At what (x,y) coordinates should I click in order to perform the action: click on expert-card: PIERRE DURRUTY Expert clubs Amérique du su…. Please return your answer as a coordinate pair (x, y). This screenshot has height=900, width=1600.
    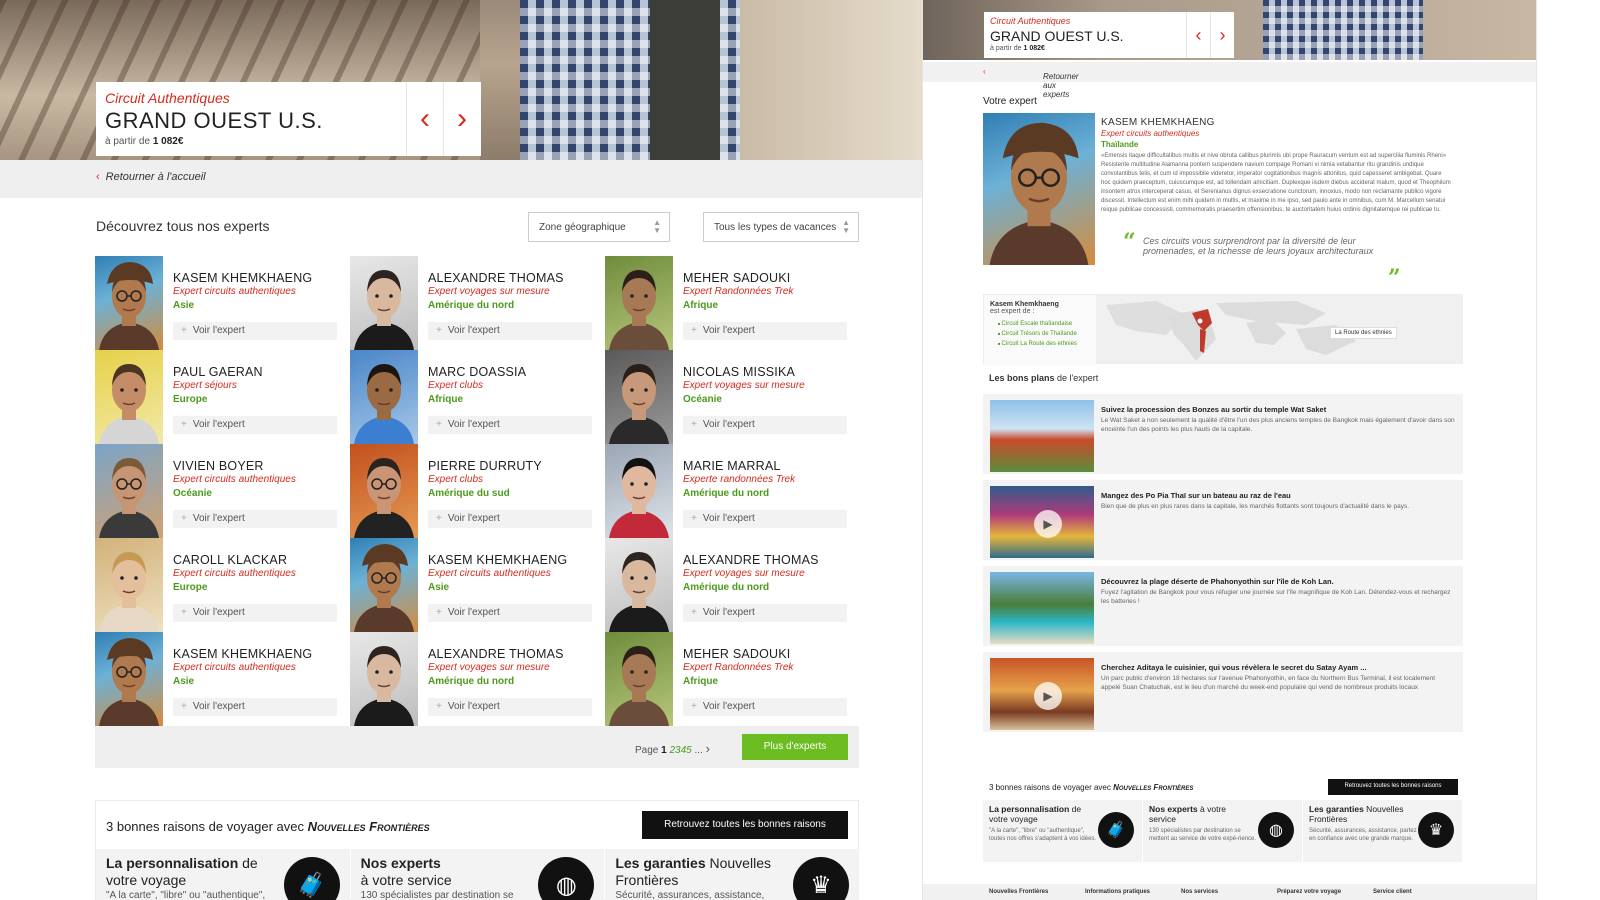
    Looking at the image, I should click on (475, 491).